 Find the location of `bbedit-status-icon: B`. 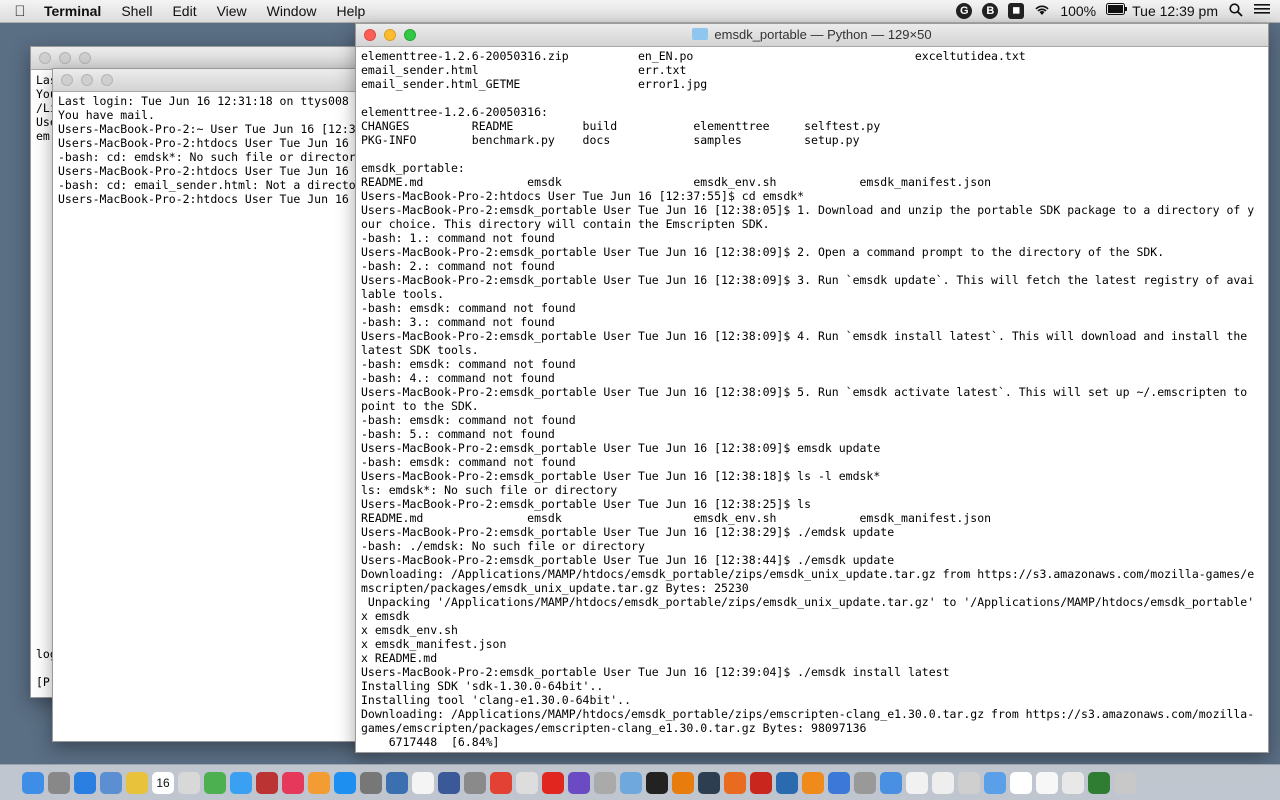

bbedit-status-icon: B is located at coordinates (990, 11).